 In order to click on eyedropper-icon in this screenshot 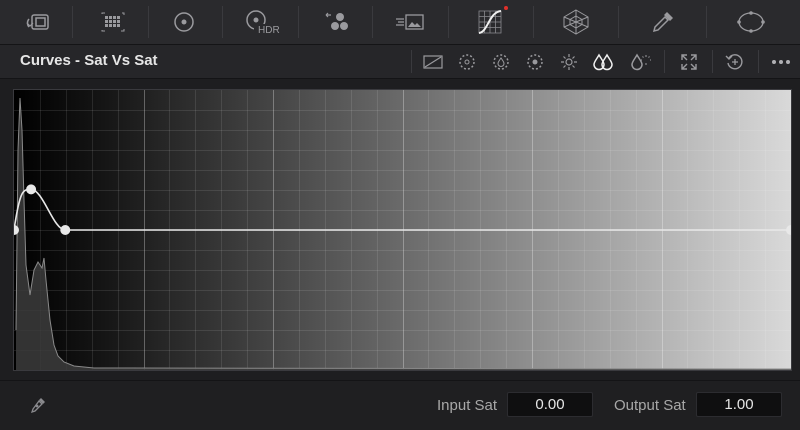, I will do `click(37, 406)`.